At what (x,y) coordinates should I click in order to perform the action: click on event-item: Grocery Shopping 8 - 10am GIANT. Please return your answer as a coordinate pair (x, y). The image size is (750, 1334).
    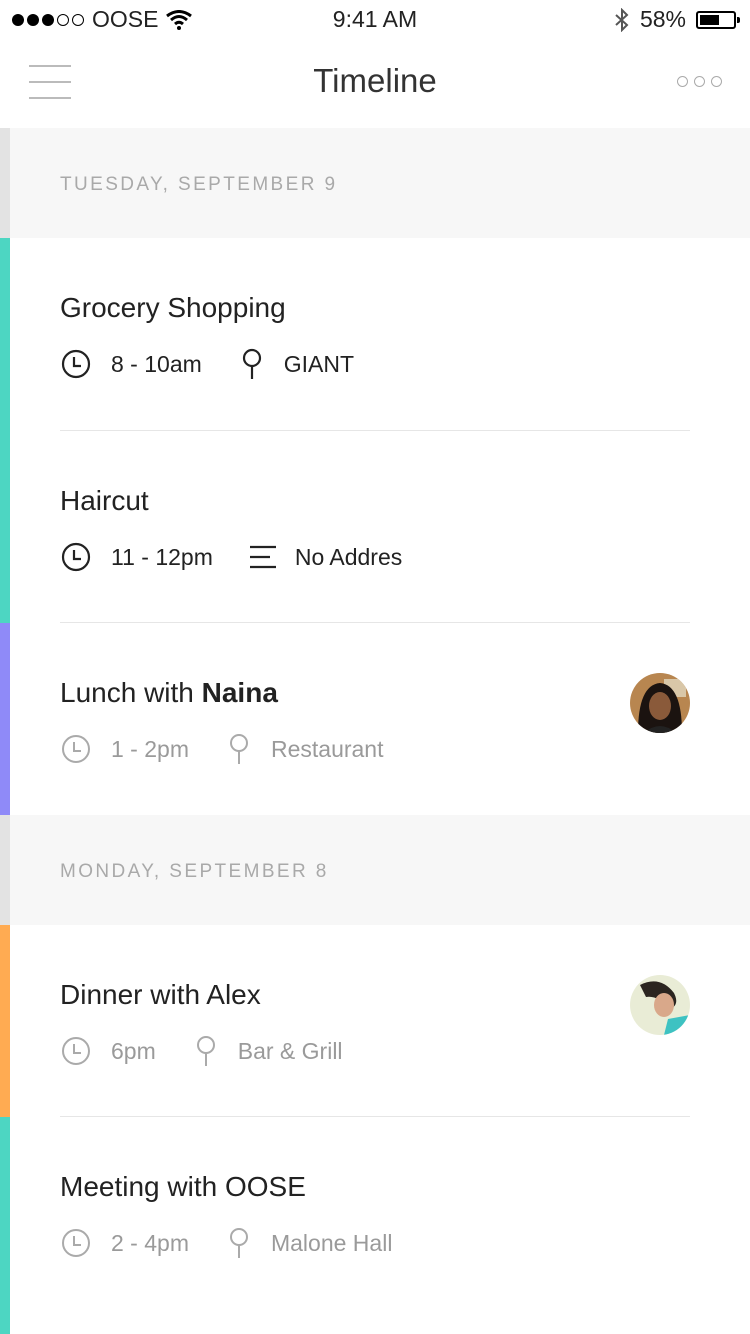
    Looking at the image, I should click on (375, 334).